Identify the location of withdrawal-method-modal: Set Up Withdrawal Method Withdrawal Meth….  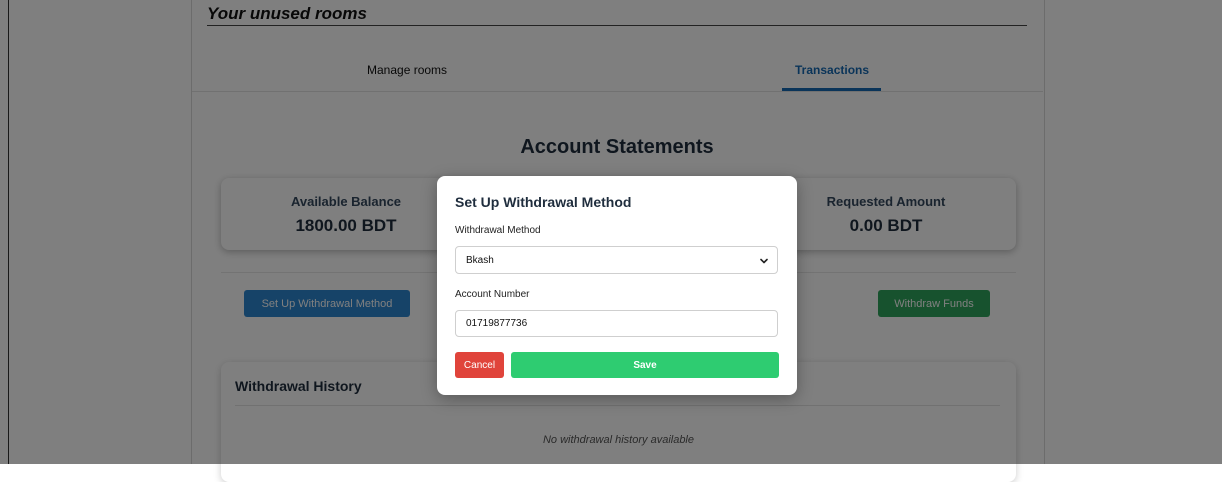
(617, 285).